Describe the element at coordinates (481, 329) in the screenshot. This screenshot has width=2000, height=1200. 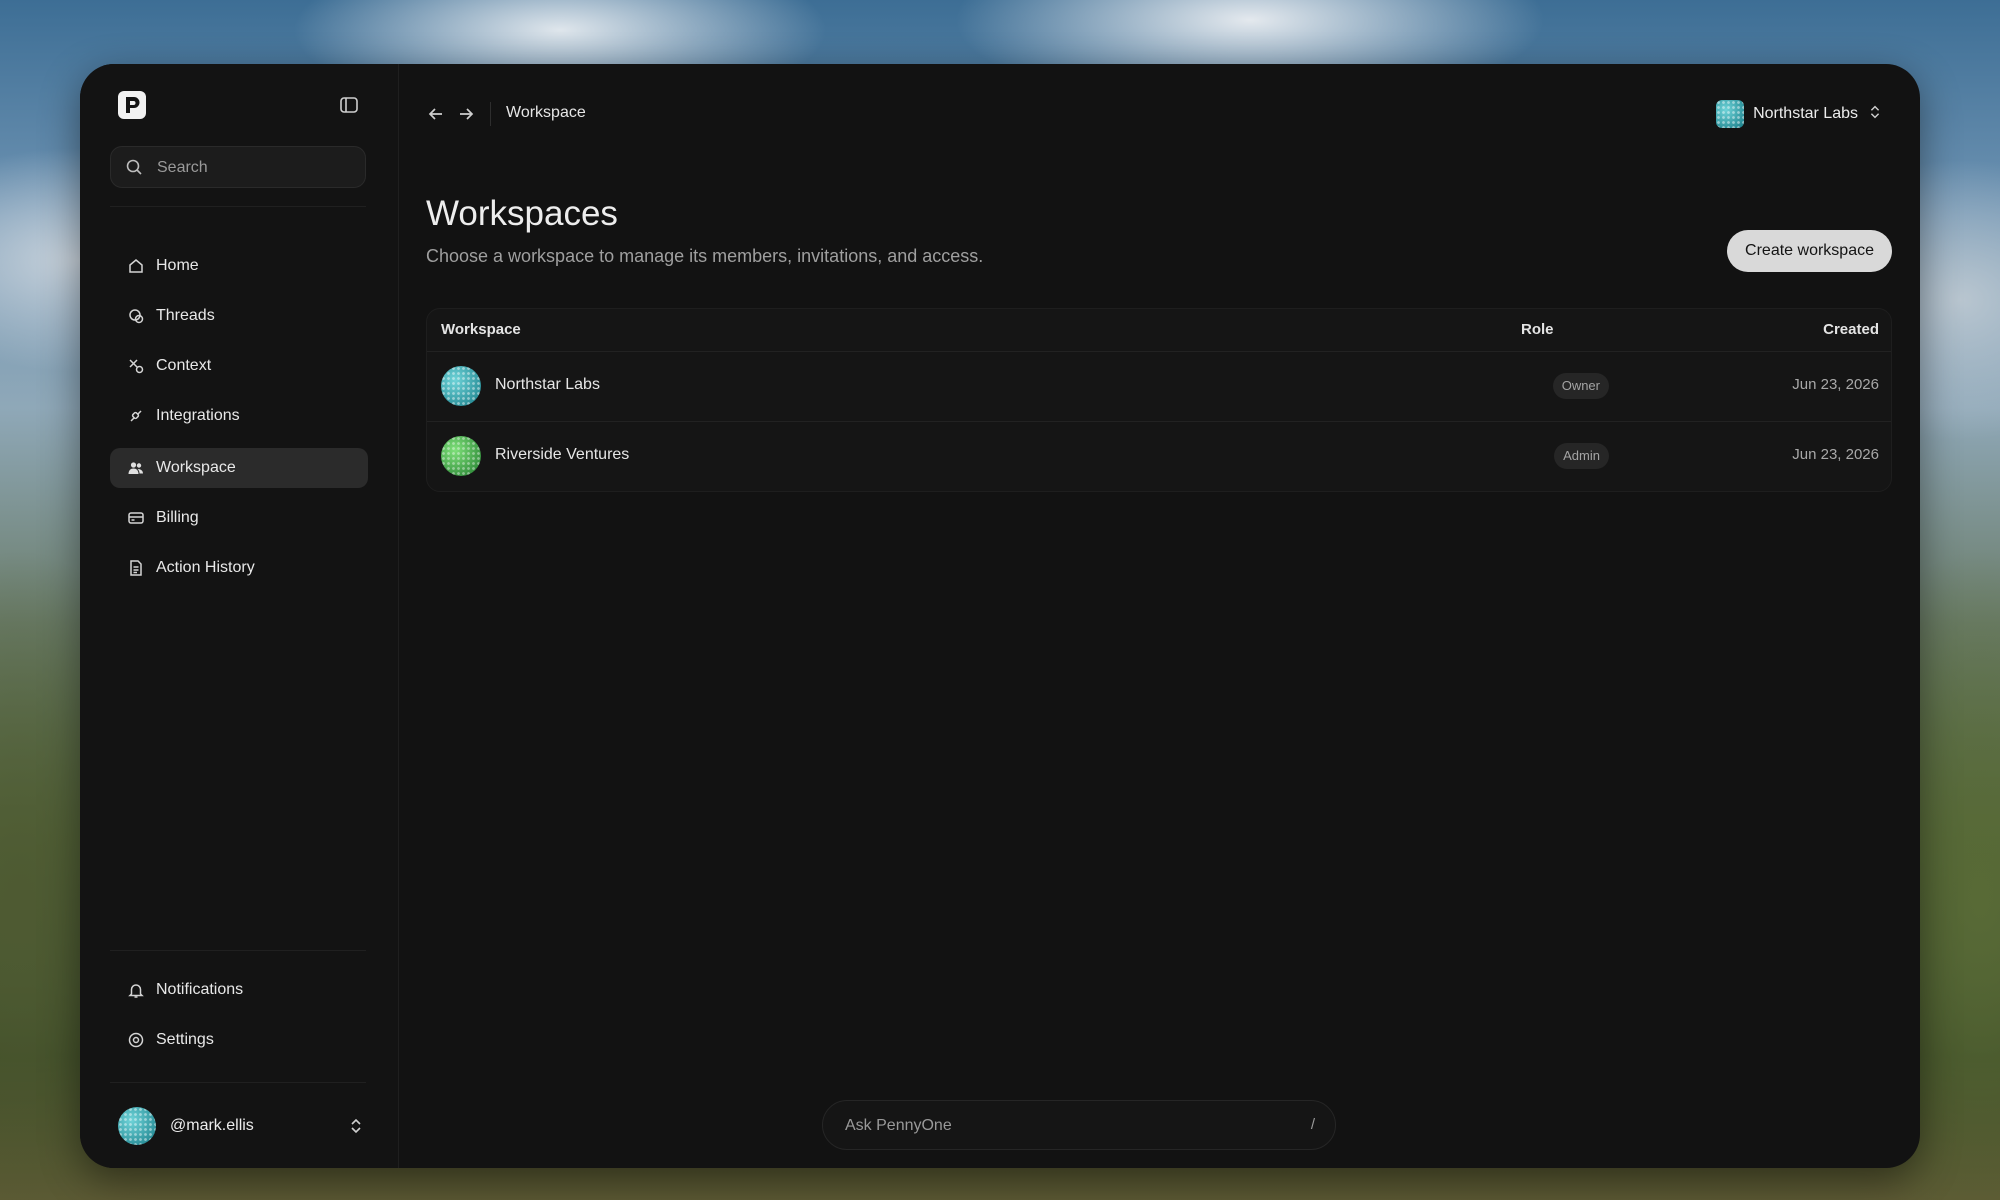
I see `column-header-workspace: Workspace` at that location.